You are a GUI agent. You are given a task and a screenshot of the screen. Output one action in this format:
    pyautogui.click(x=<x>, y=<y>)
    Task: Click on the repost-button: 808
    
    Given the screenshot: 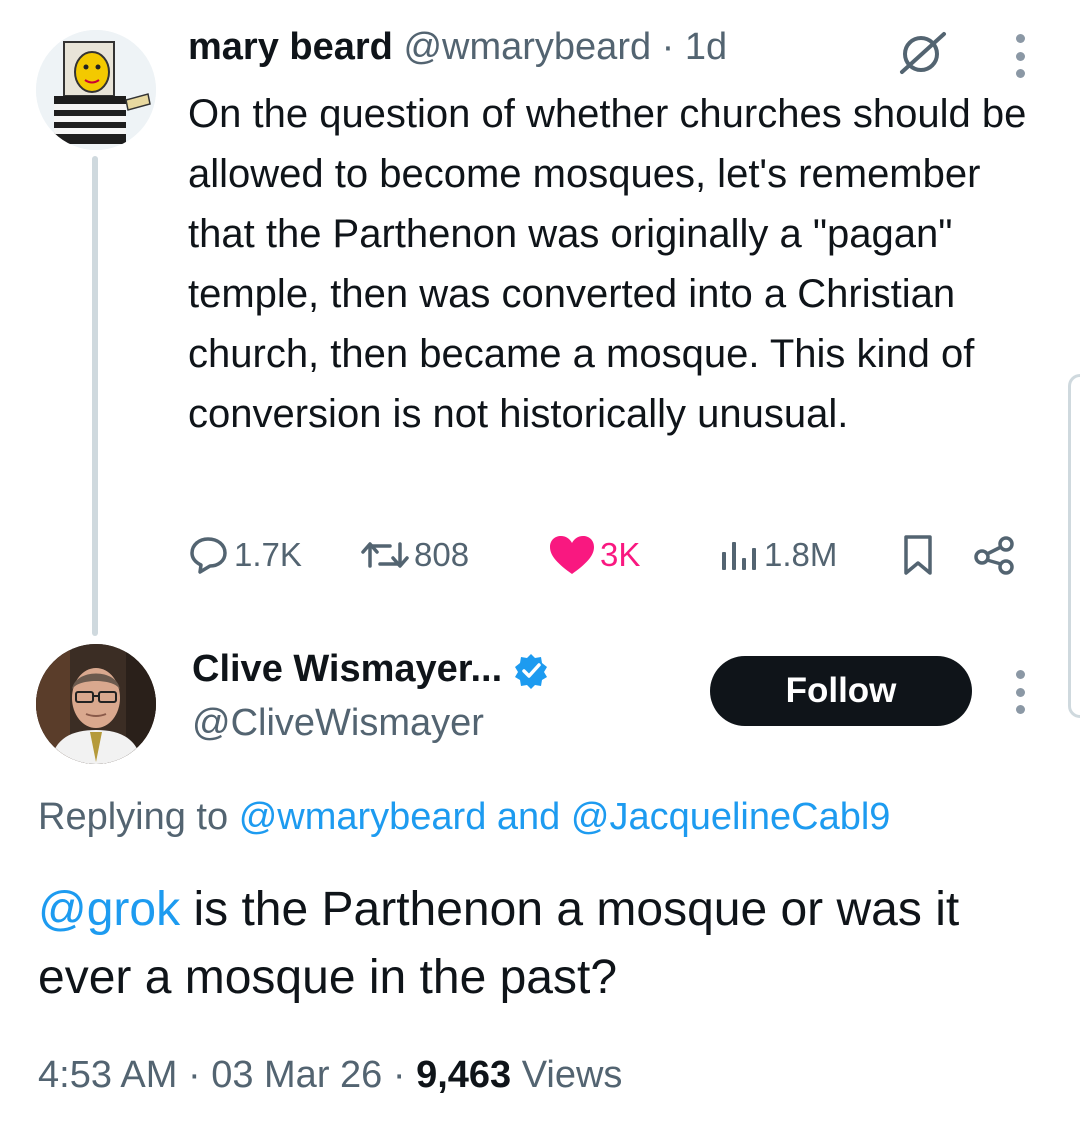 What is the action you would take?
    pyautogui.click(x=414, y=555)
    